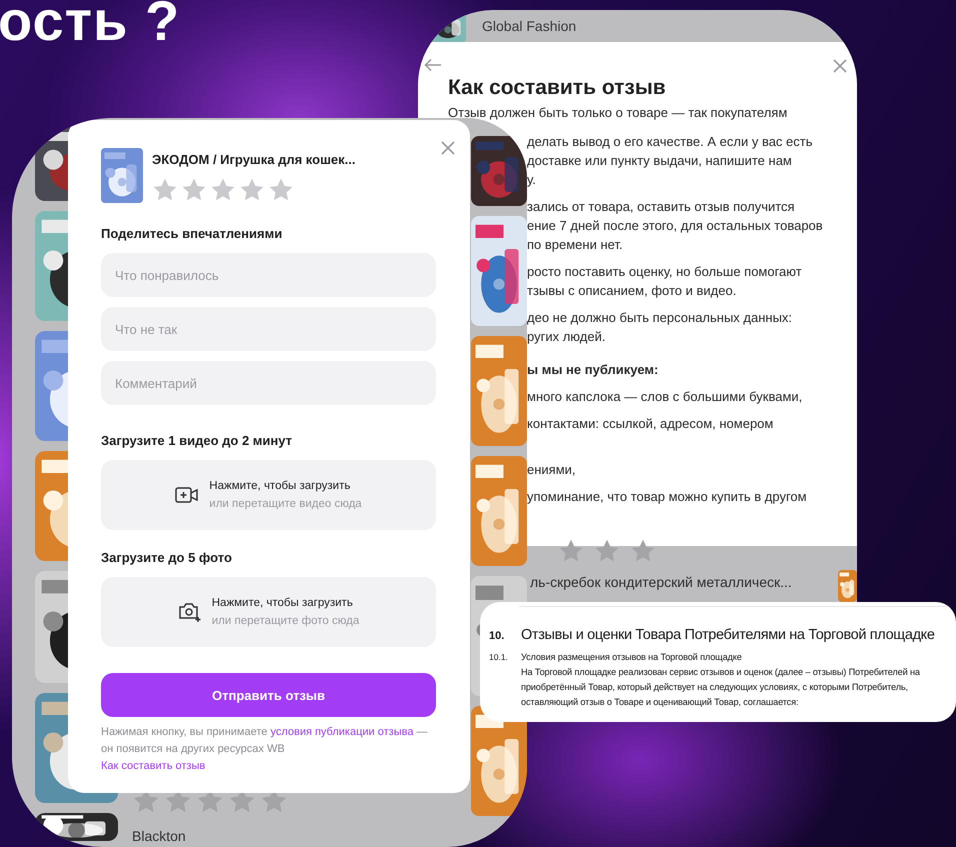 The width and height of the screenshot is (956, 847). I want to click on guide-link: Как составить отзыв, so click(153, 766).